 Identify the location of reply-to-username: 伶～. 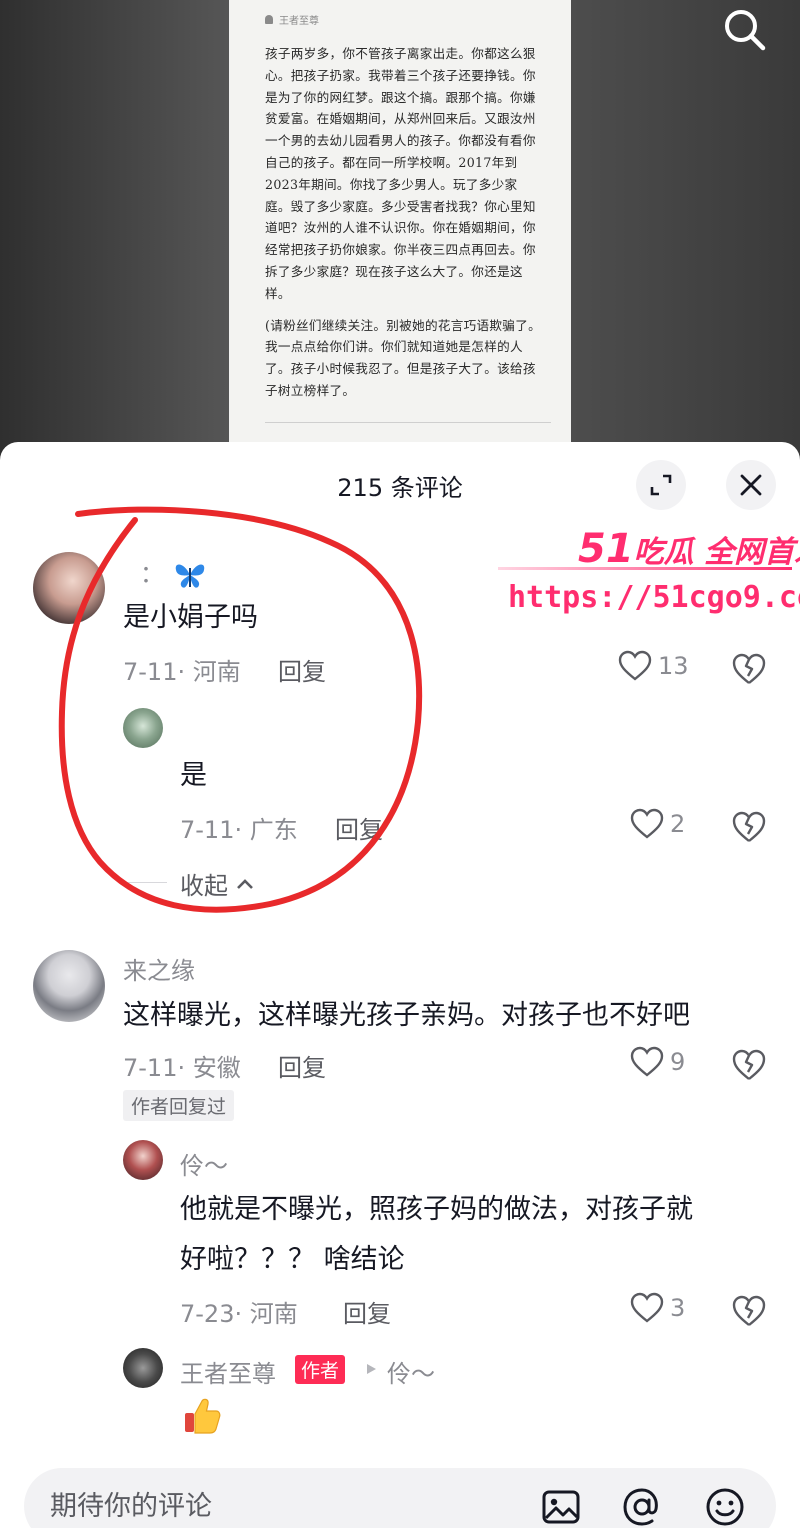
(411, 1371).